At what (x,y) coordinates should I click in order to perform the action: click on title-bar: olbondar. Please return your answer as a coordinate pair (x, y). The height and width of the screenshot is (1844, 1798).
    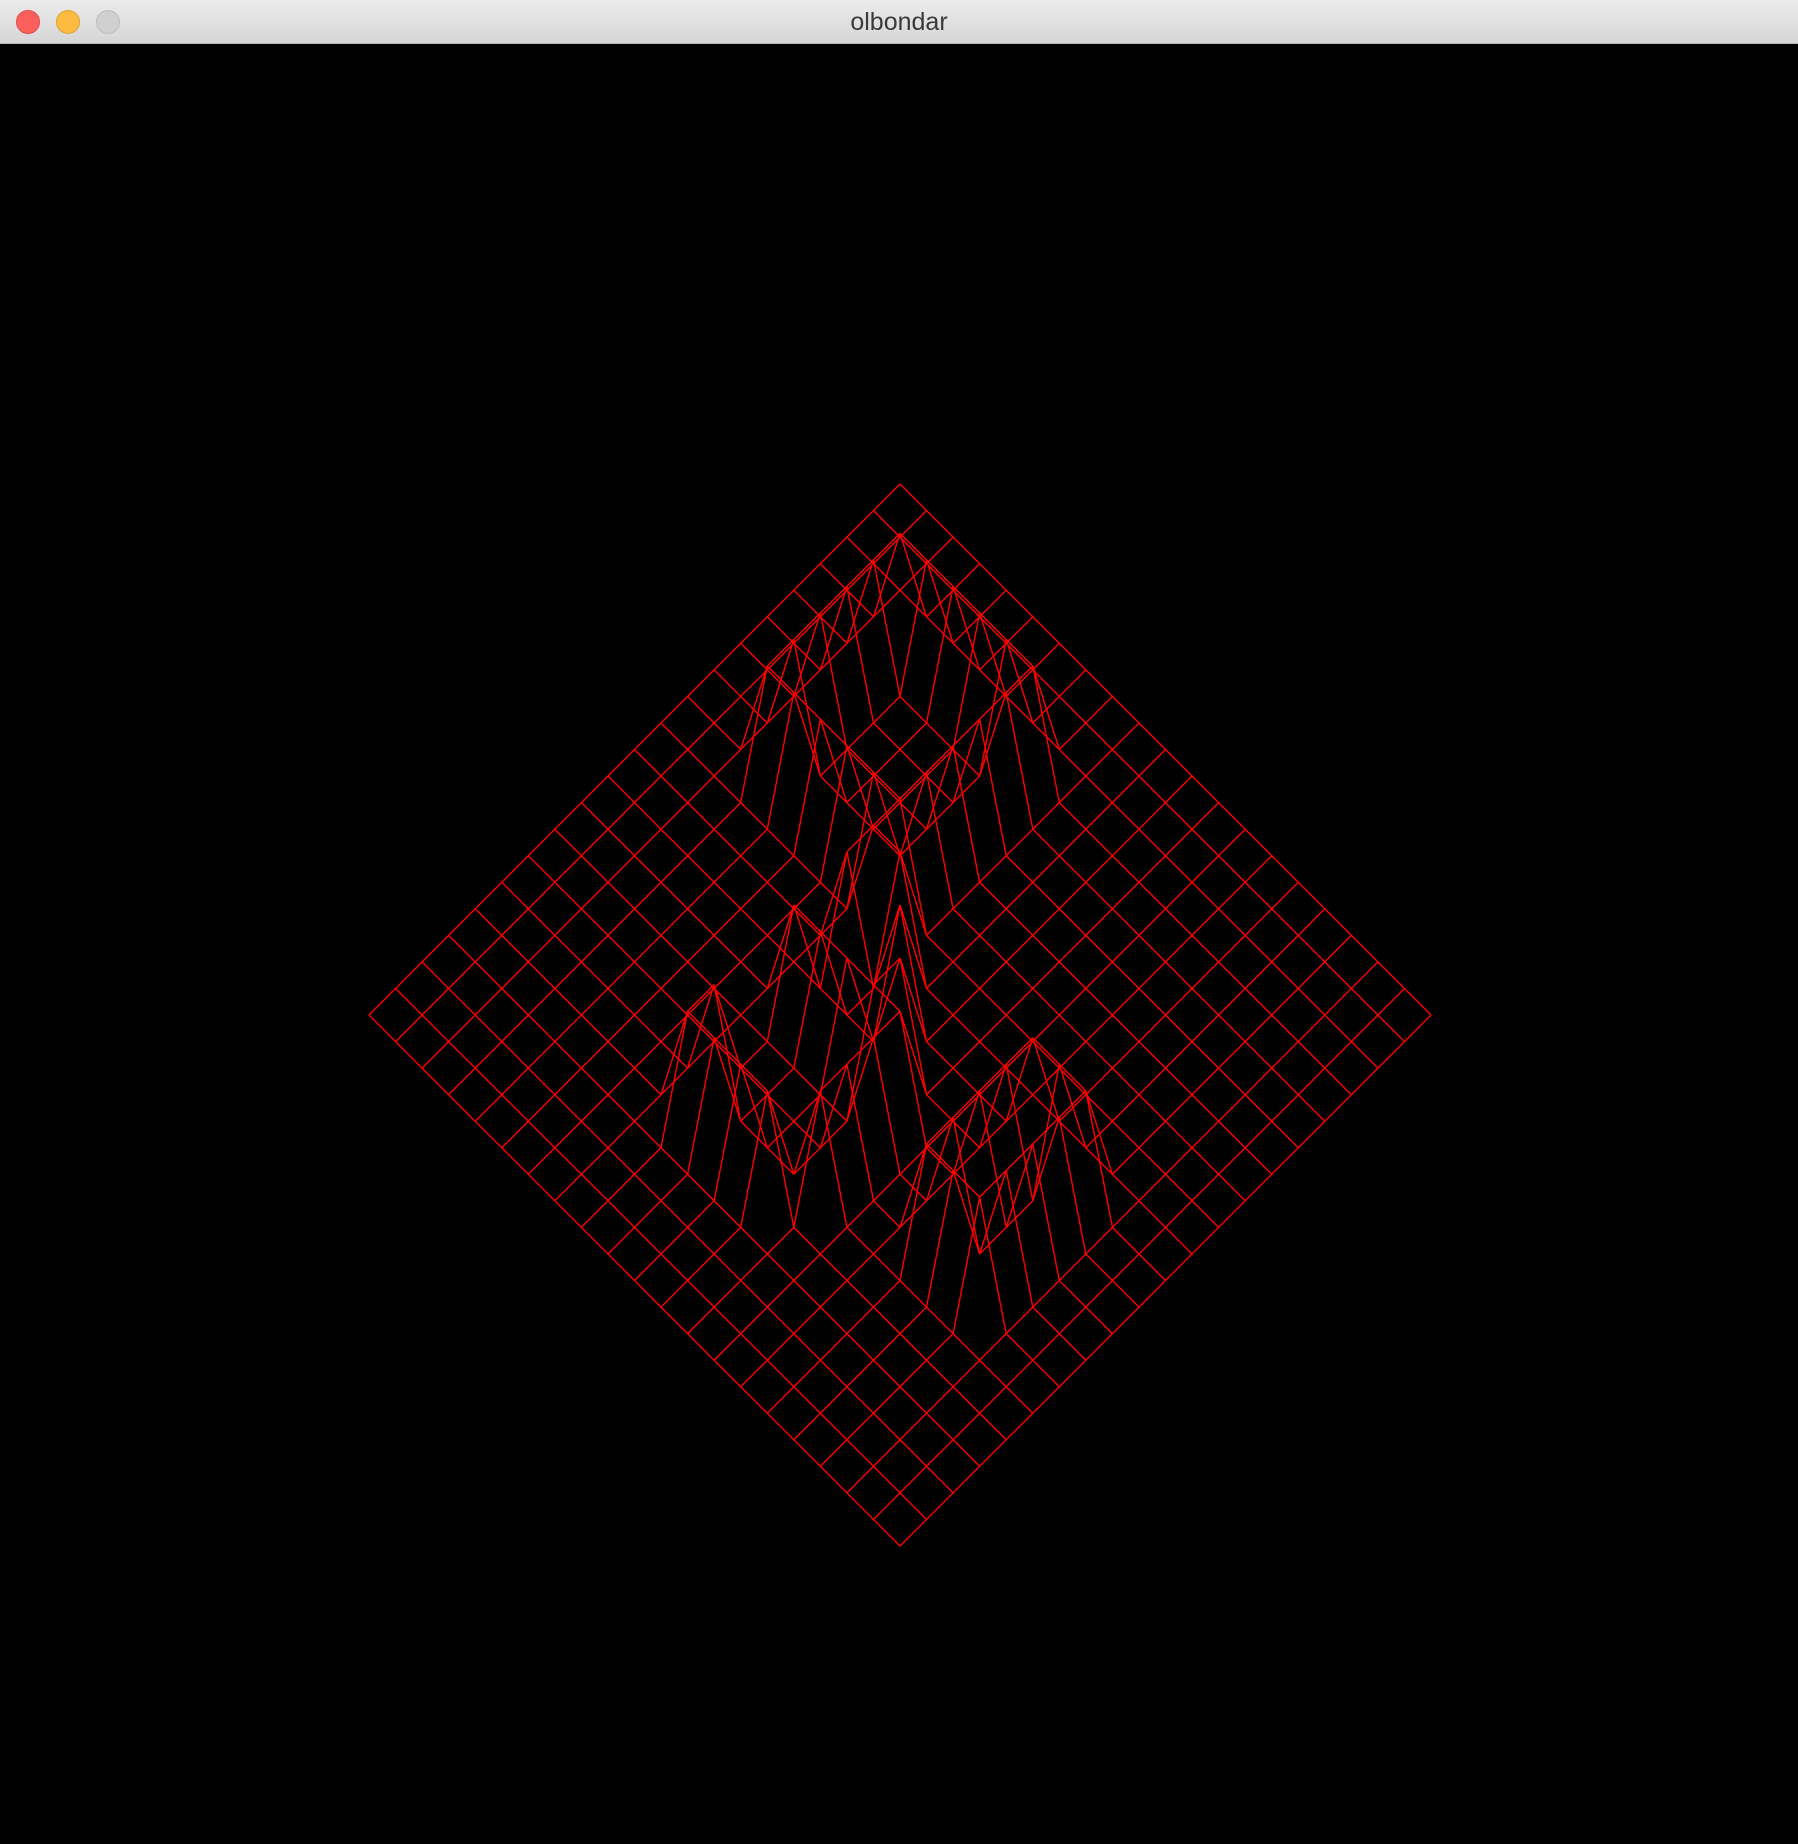
    Looking at the image, I should click on (899, 22).